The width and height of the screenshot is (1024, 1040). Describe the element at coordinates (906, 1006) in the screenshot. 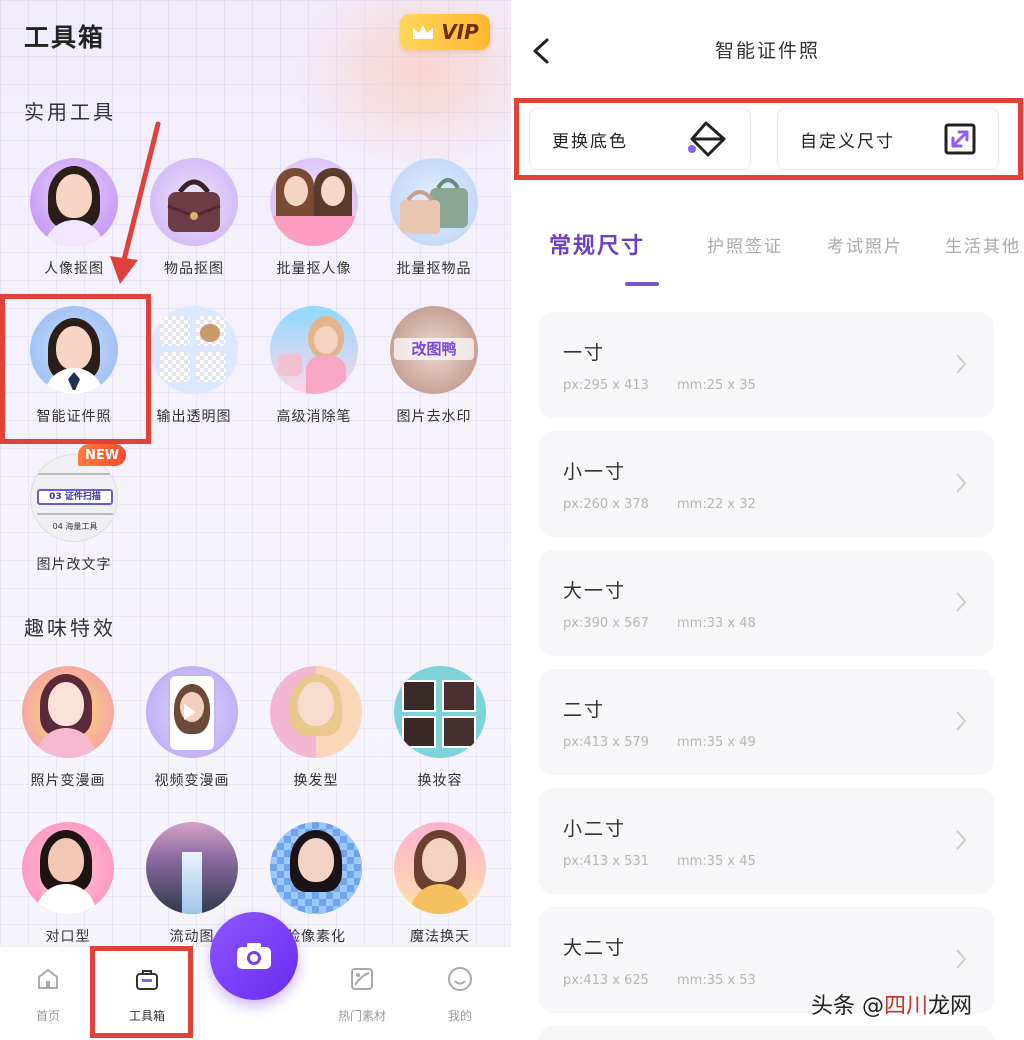

I see `watermark-highlight: 四川` at that location.